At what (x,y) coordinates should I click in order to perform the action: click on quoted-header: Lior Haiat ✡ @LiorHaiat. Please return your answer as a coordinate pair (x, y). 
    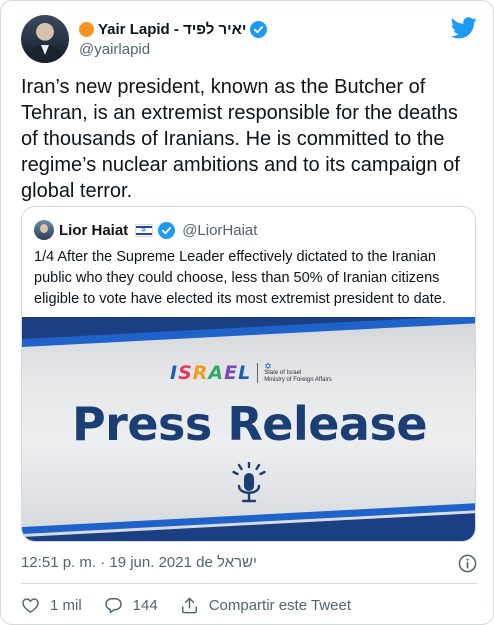
    Looking at the image, I should click on (145, 230).